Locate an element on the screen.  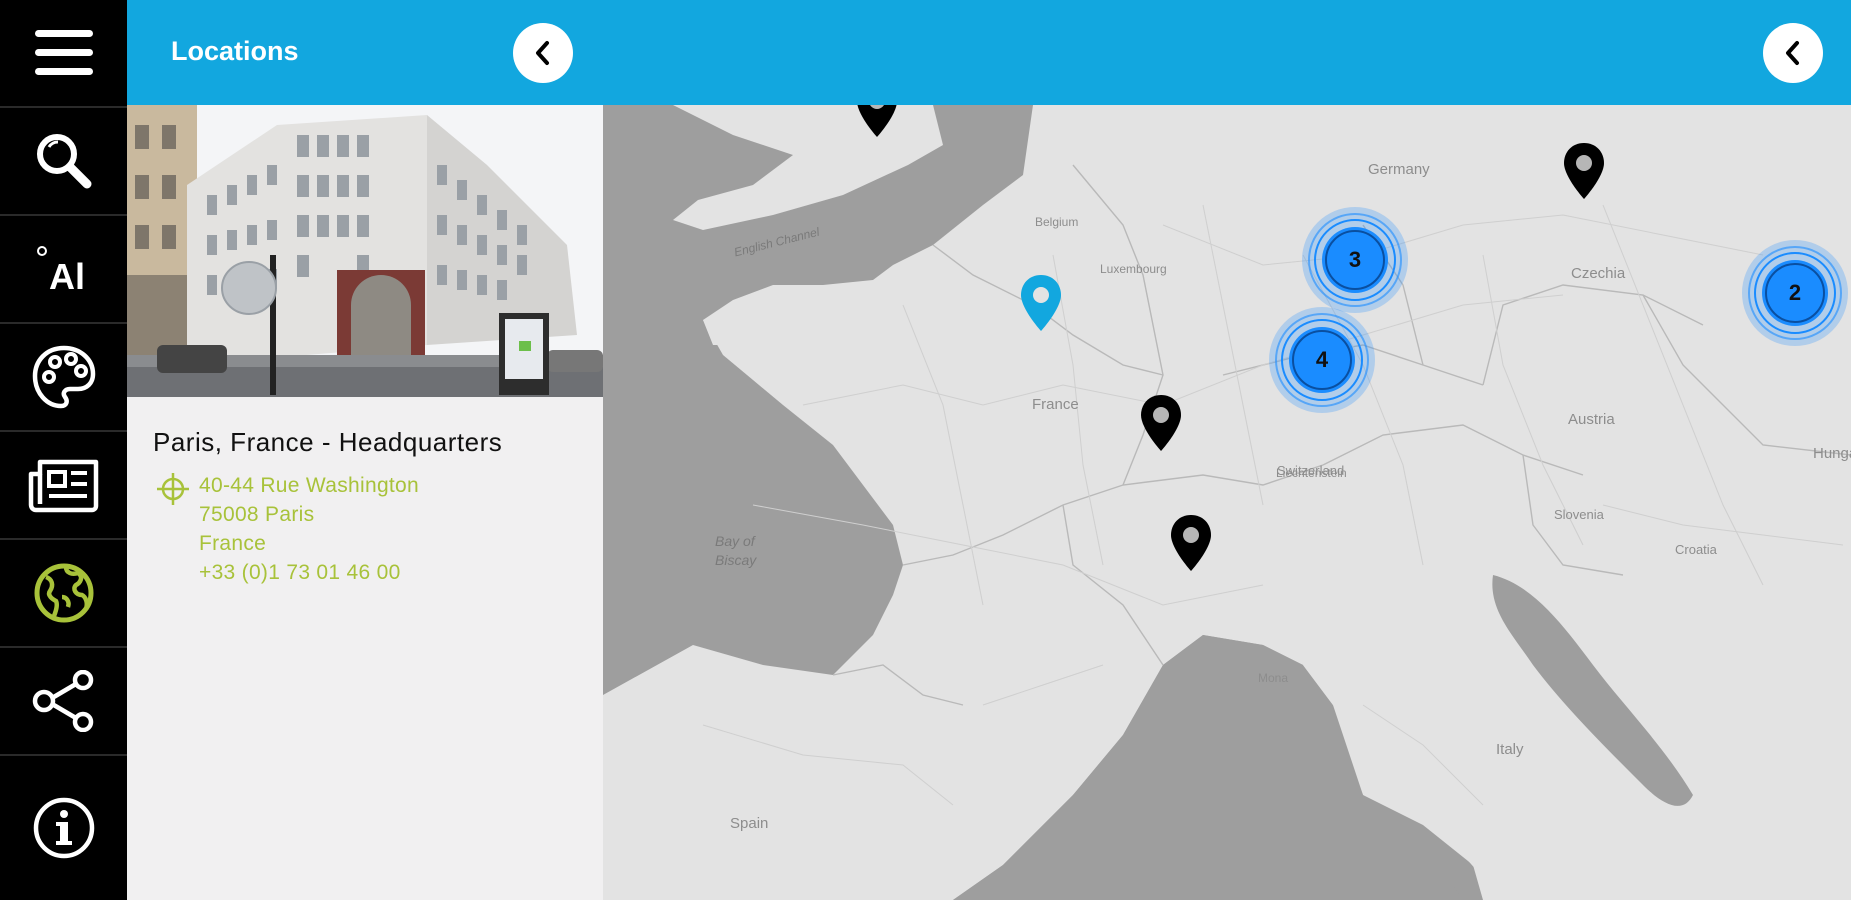
back-button is located at coordinates (1793, 53).